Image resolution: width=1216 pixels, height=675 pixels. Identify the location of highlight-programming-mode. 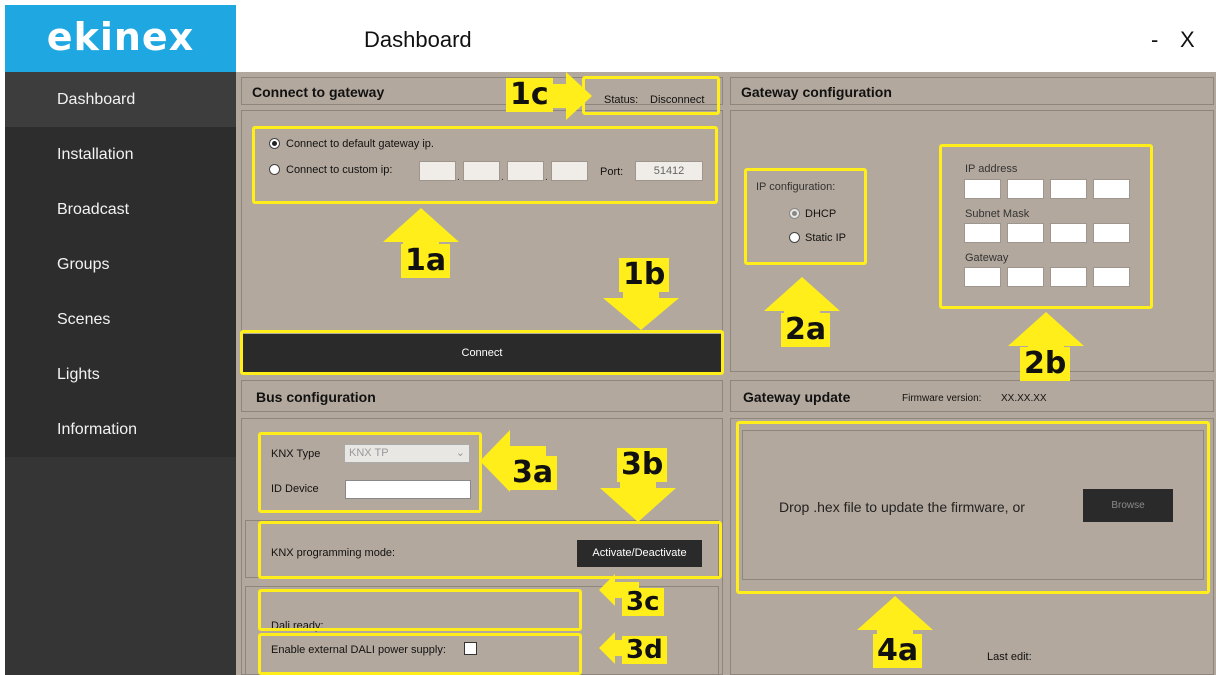
(490, 550).